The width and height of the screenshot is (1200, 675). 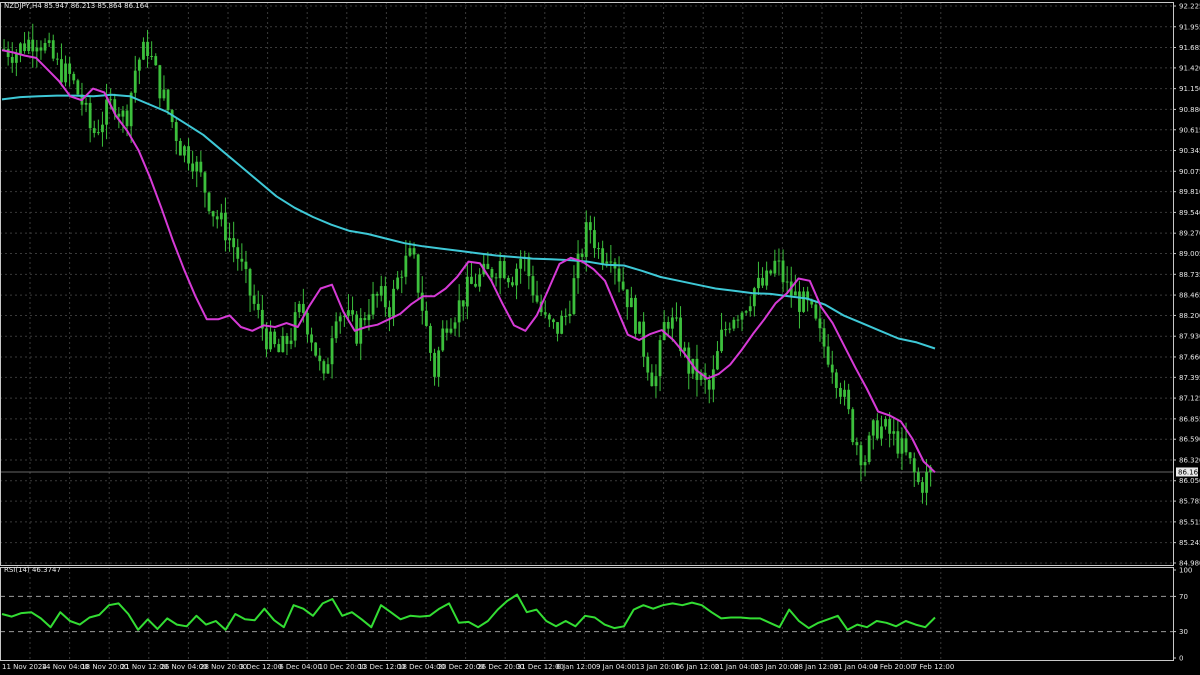 I want to click on time-tick-label: 21 Jan 04:00, so click(x=737, y=667).